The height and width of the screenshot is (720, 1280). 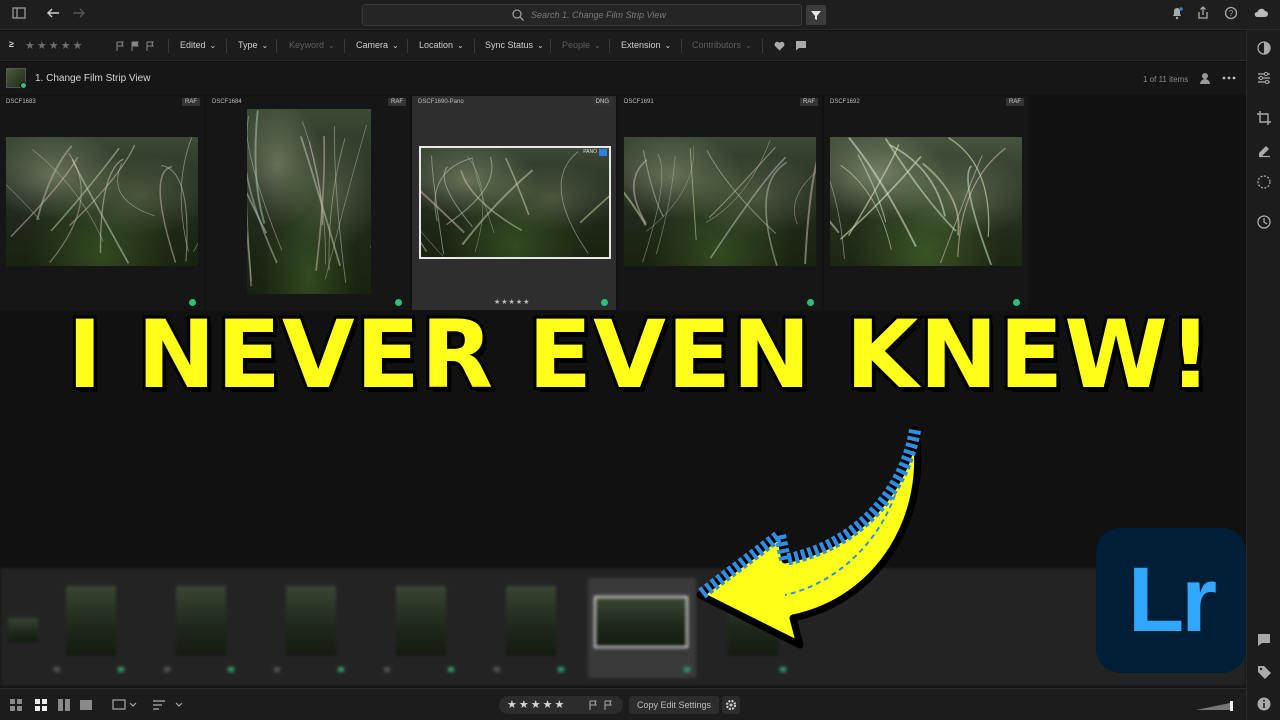 What do you see at coordinates (1177, 15) in the screenshot?
I see `notification-bell-icon` at bounding box center [1177, 15].